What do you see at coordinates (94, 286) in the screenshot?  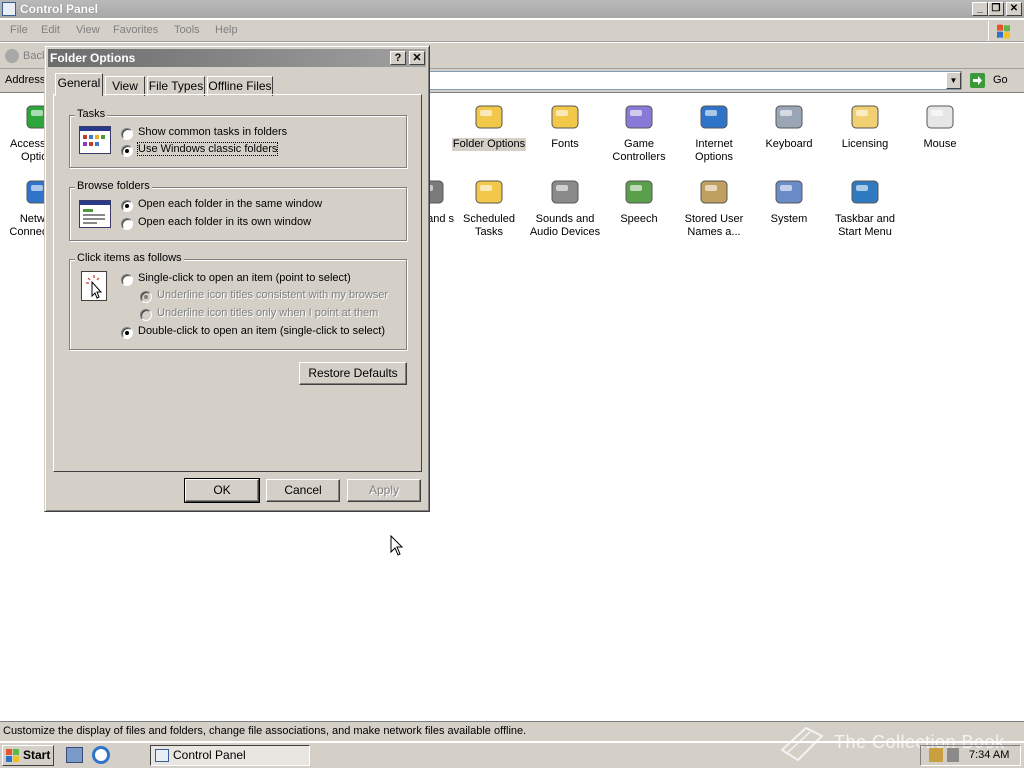 I see `pointer-click-icon` at bounding box center [94, 286].